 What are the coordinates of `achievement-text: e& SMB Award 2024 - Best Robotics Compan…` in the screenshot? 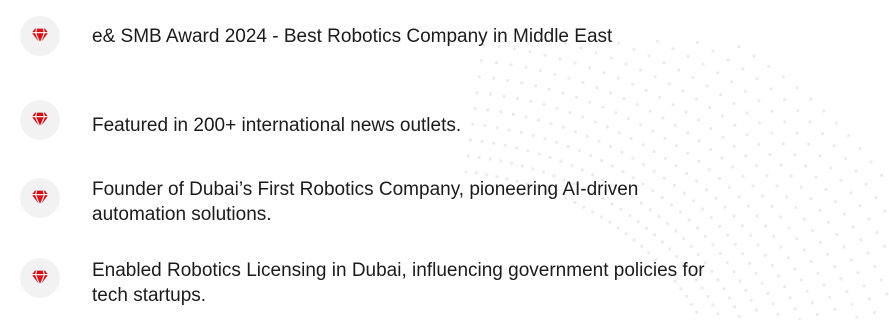 It's located at (352, 36).